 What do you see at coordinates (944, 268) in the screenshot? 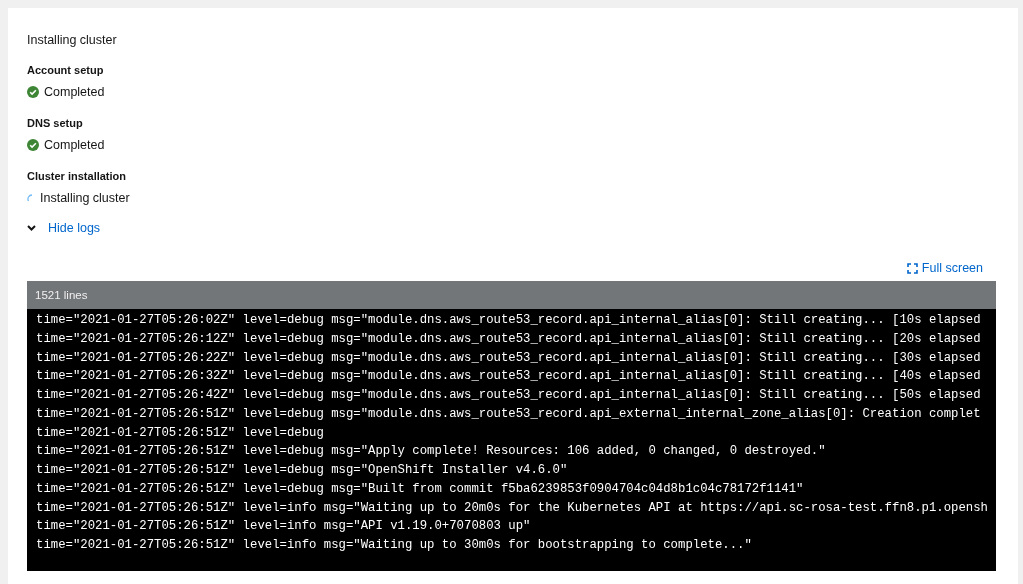
I see `full-screen-link: Full screen` at bounding box center [944, 268].